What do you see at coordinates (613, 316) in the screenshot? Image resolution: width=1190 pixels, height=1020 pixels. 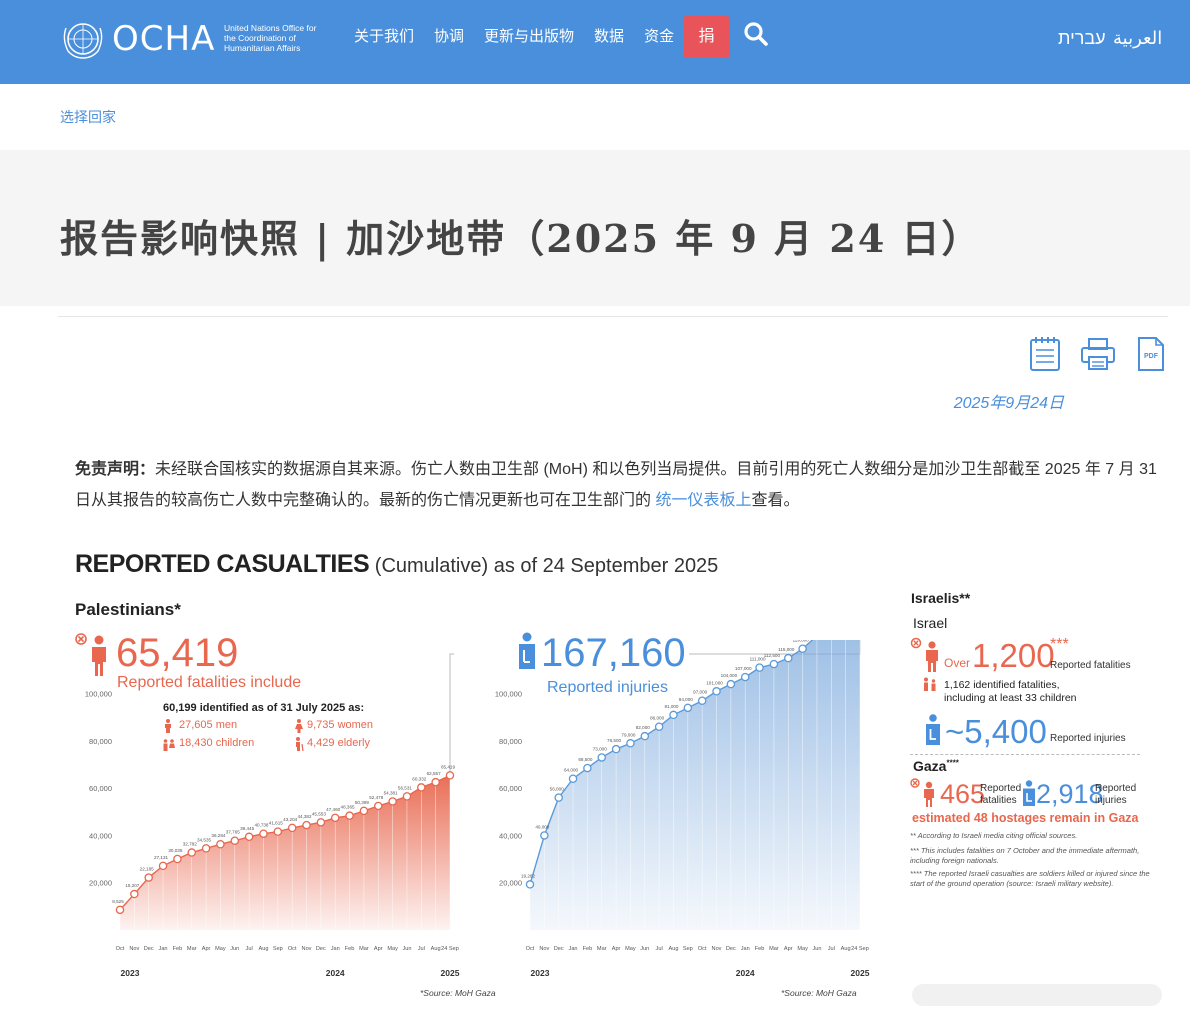 I see `divider` at bounding box center [613, 316].